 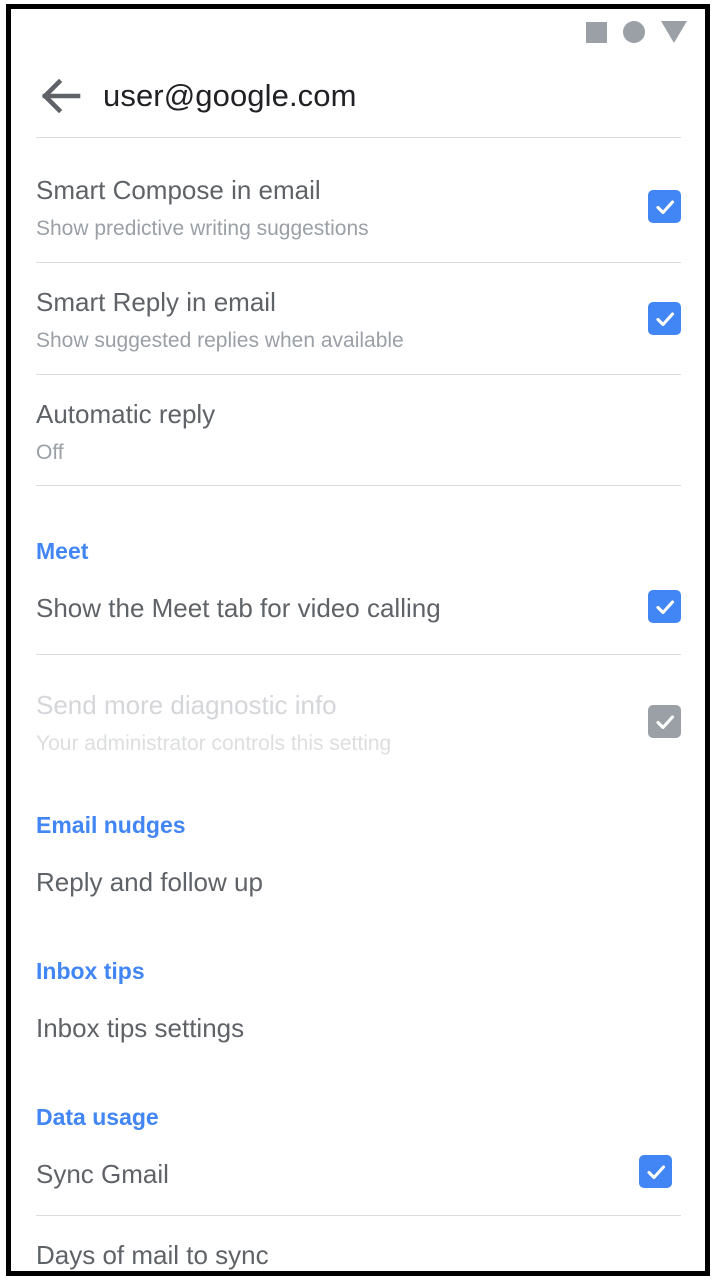 I want to click on list-item-title: Smart Reply in email, so click(x=156, y=302).